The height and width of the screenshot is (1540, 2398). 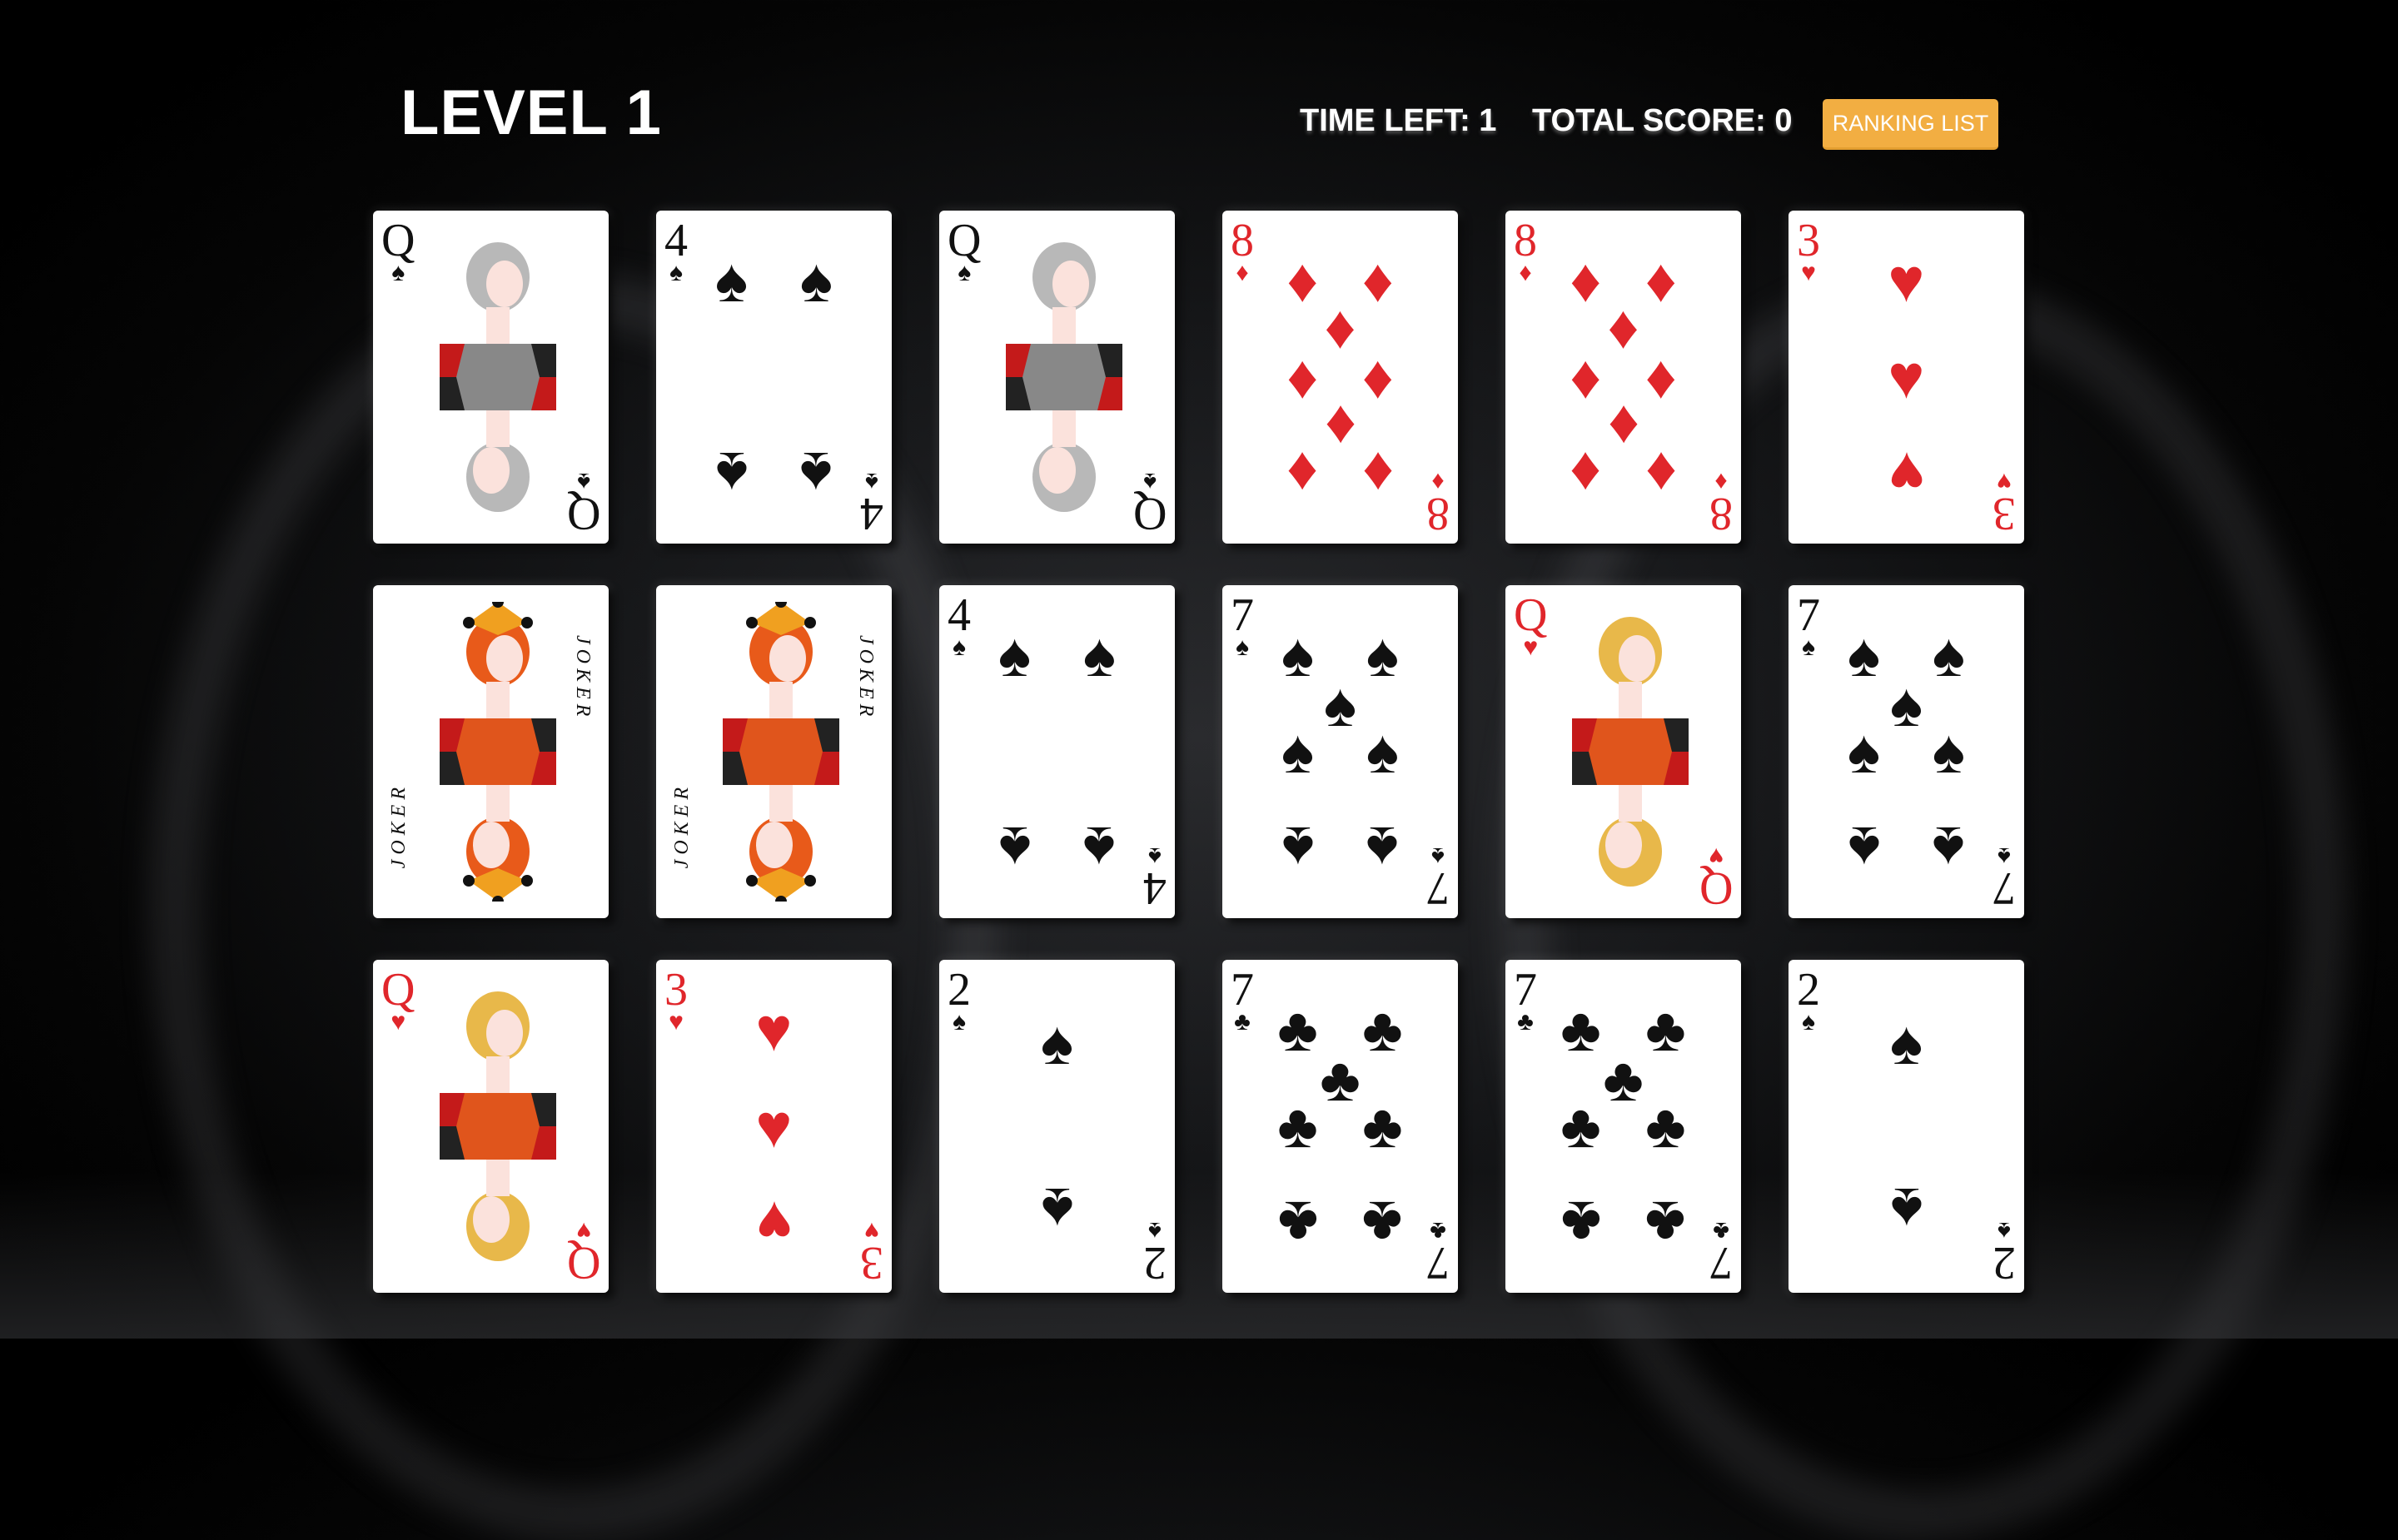 What do you see at coordinates (1911, 124) in the screenshot?
I see `ranking-list-button: RANKING LIST` at bounding box center [1911, 124].